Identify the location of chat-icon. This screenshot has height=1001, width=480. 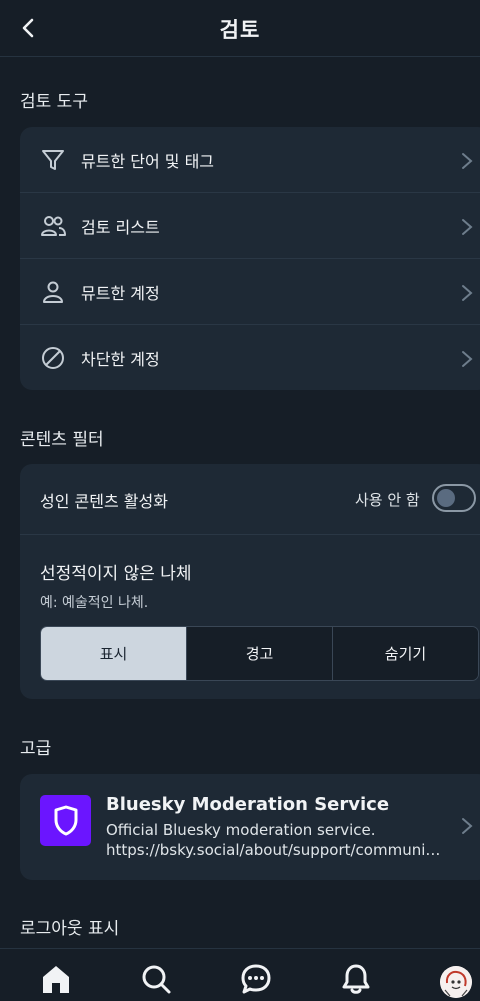
(256, 979).